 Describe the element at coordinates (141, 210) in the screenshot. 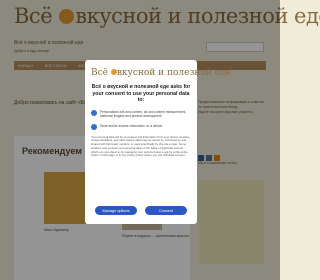

I see `consent-buttons: Manage options Consent` at that location.